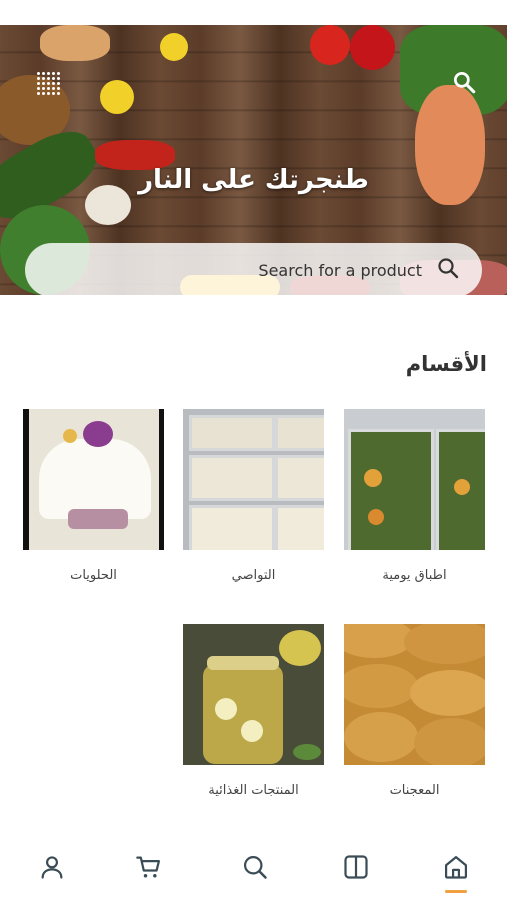 This screenshot has width=507, height=900. Describe the element at coordinates (414, 479) in the screenshot. I see `stuffed-vegetables-image` at that location.